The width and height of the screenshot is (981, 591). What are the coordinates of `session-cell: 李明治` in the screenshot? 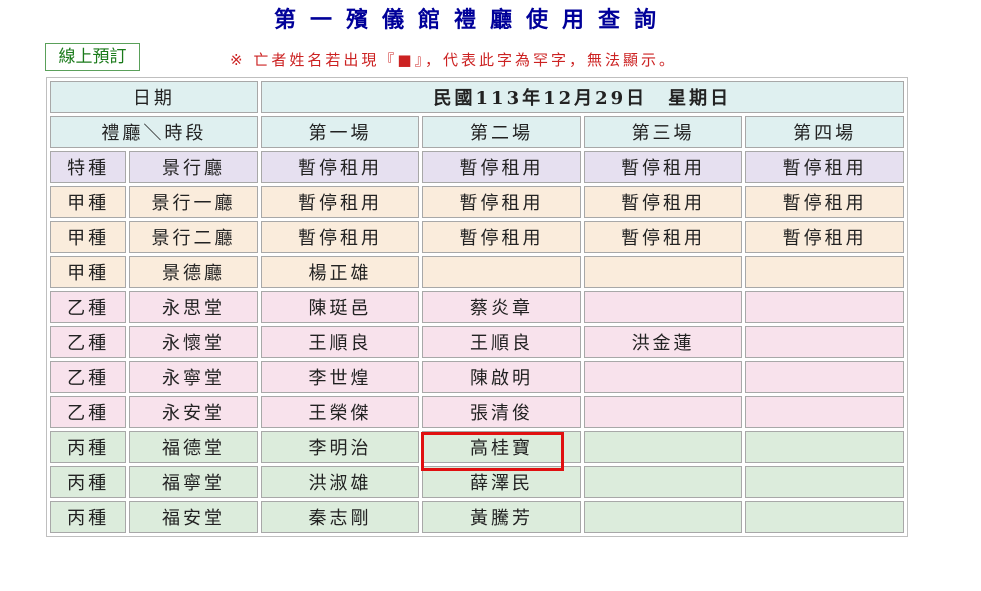 It's located at (340, 447).